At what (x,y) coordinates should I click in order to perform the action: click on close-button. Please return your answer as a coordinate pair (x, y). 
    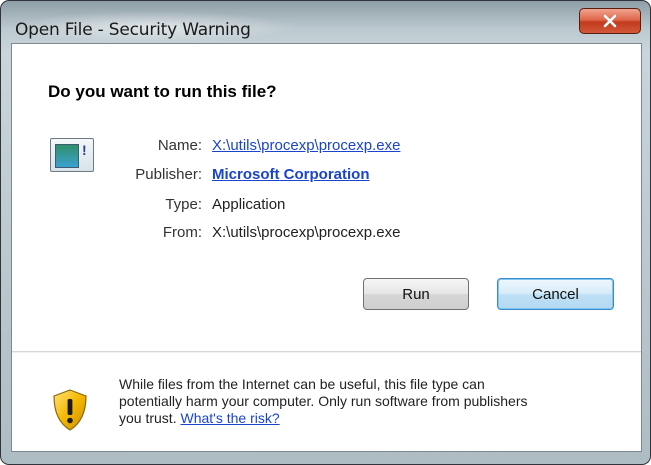
    Looking at the image, I should click on (610, 21).